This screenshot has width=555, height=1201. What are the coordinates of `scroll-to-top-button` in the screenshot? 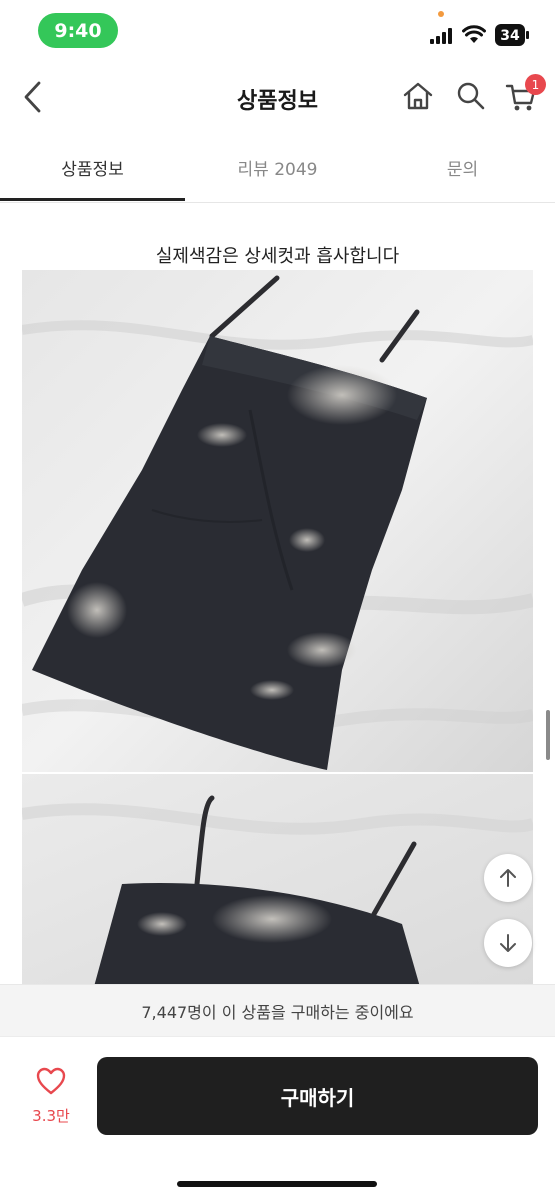 It's located at (508, 878).